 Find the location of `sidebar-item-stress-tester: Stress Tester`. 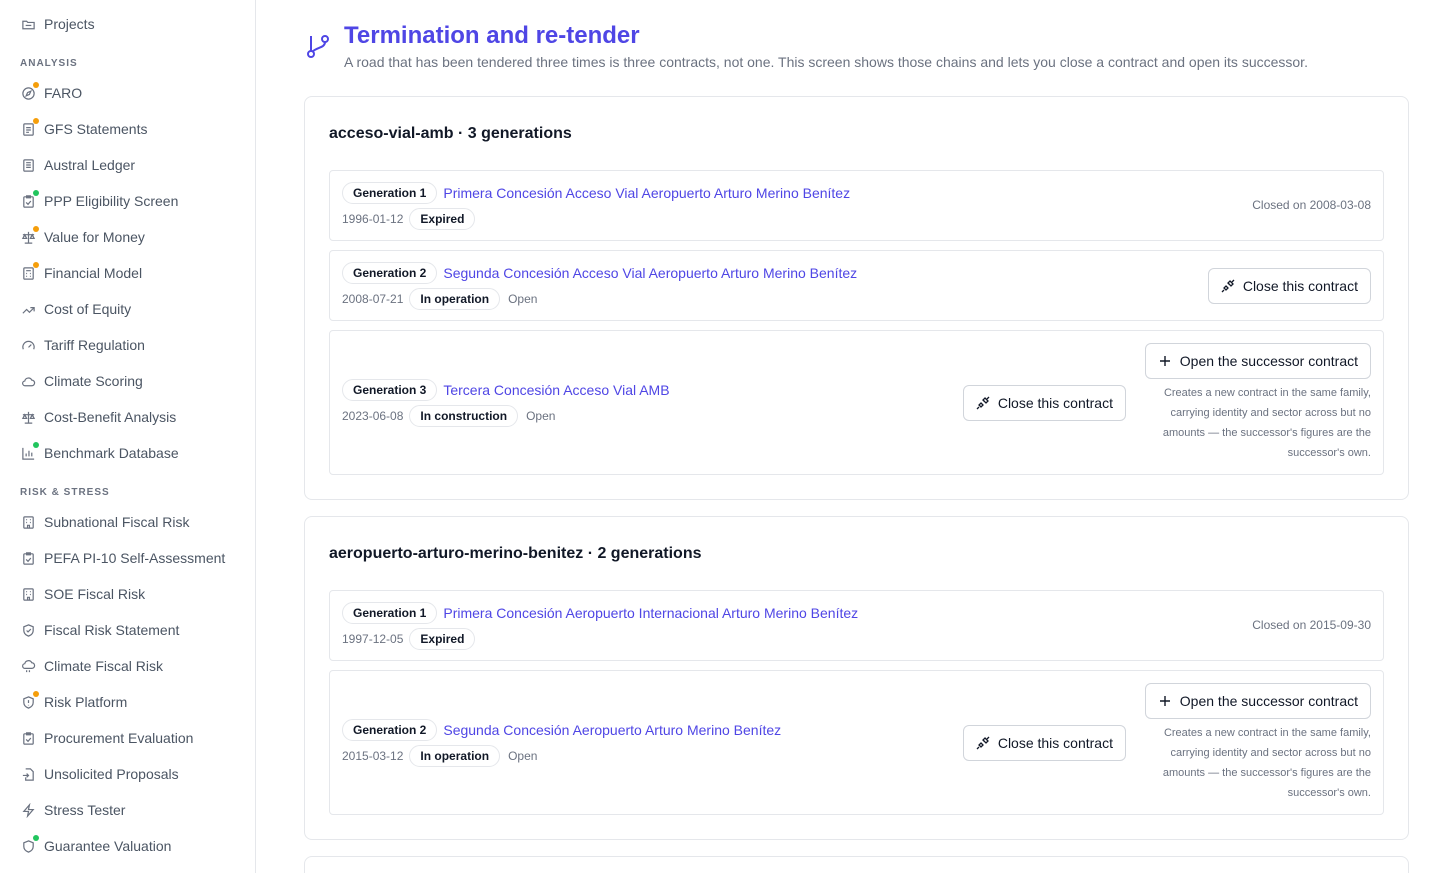

sidebar-item-stress-tester: Stress Tester is located at coordinates (72, 810).